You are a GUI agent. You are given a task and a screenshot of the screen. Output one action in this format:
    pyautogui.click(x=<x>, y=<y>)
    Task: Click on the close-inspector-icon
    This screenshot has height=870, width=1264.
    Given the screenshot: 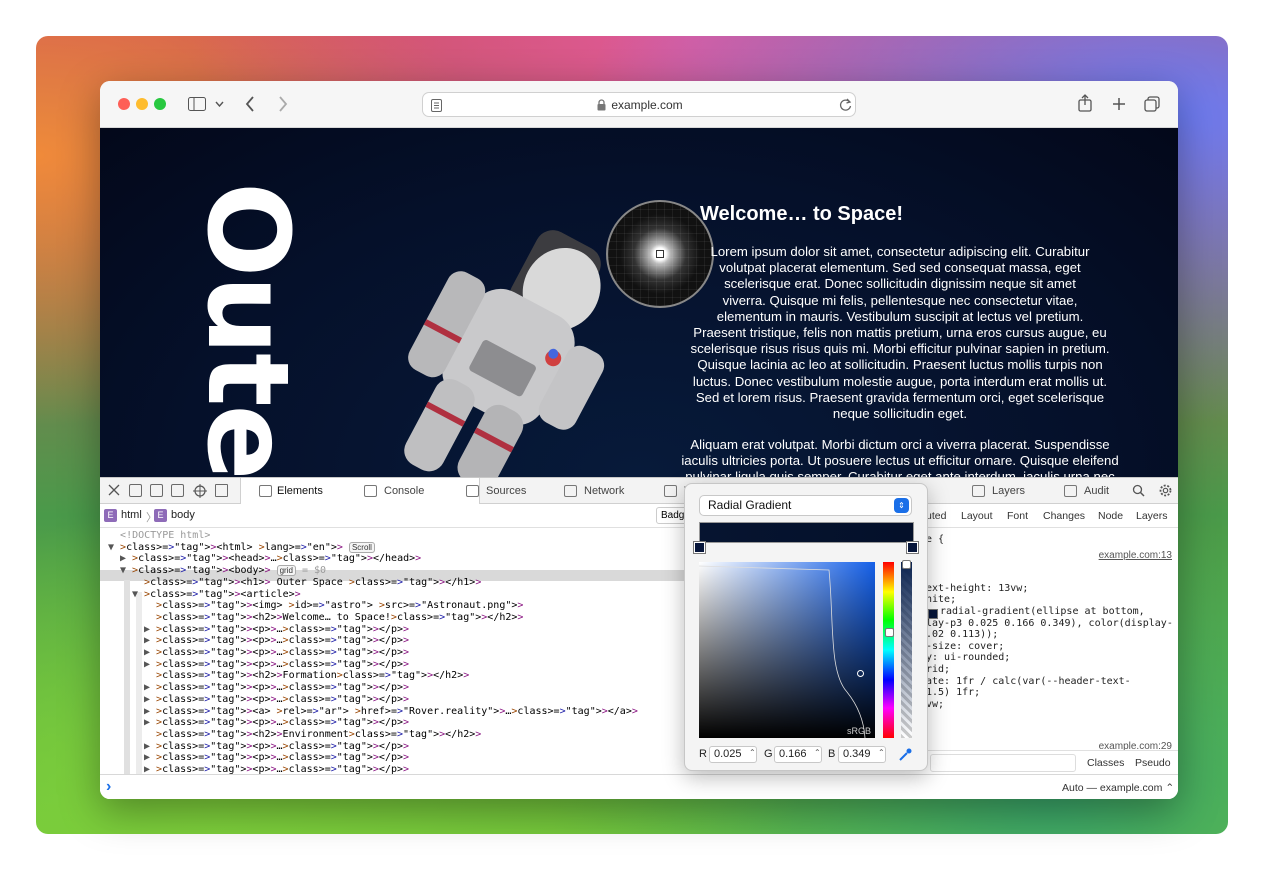 What is the action you would take?
    pyautogui.click(x=114, y=490)
    